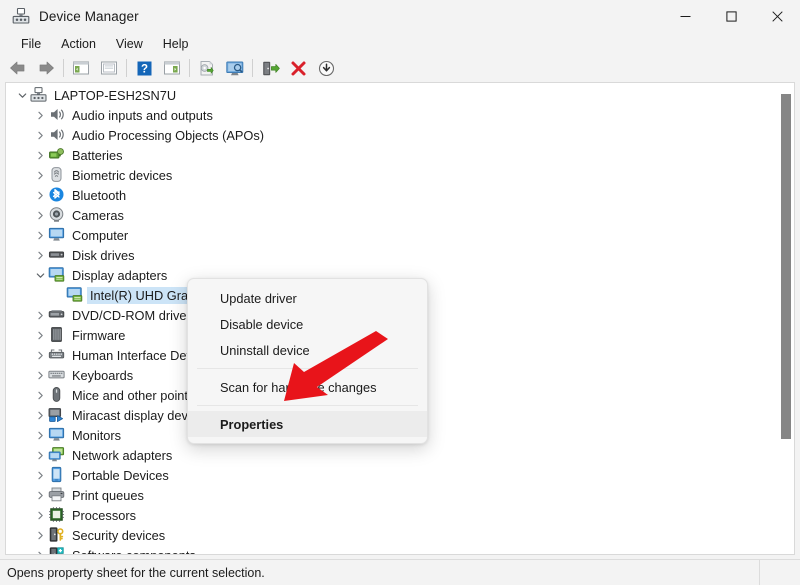 The width and height of the screenshot is (800, 585). What do you see at coordinates (298, 68) in the screenshot?
I see `uninstall-device-icon` at bounding box center [298, 68].